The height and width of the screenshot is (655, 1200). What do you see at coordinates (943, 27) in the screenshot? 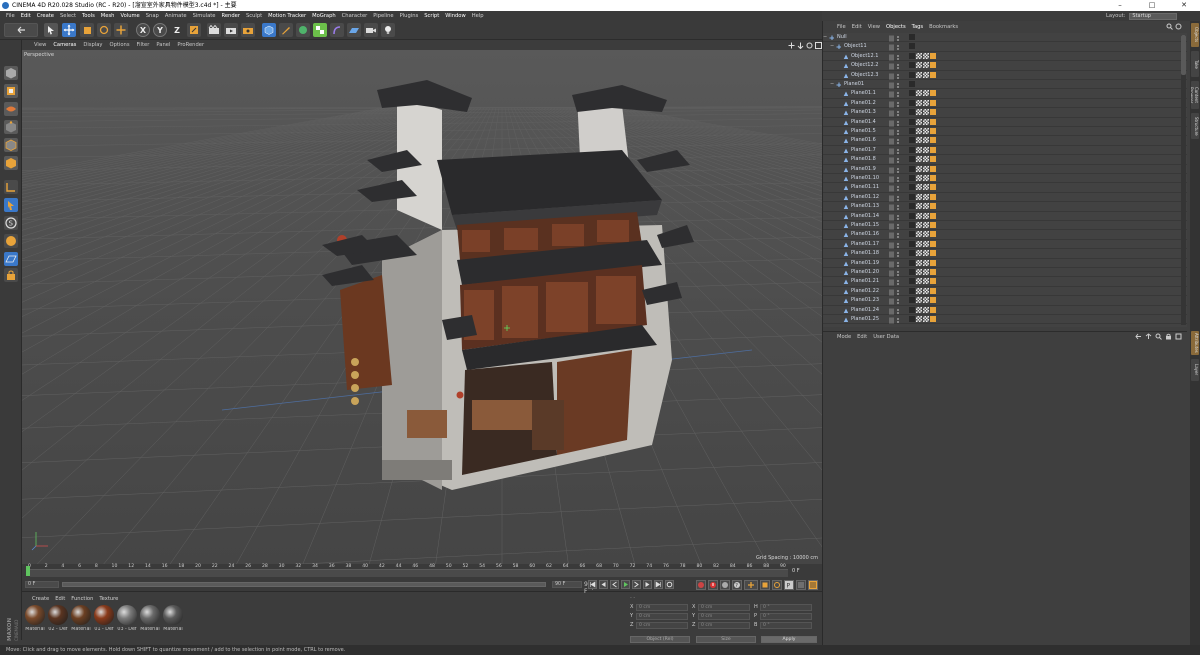
I see `om-menu-bookmarks: Bookmarks` at bounding box center [943, 27].